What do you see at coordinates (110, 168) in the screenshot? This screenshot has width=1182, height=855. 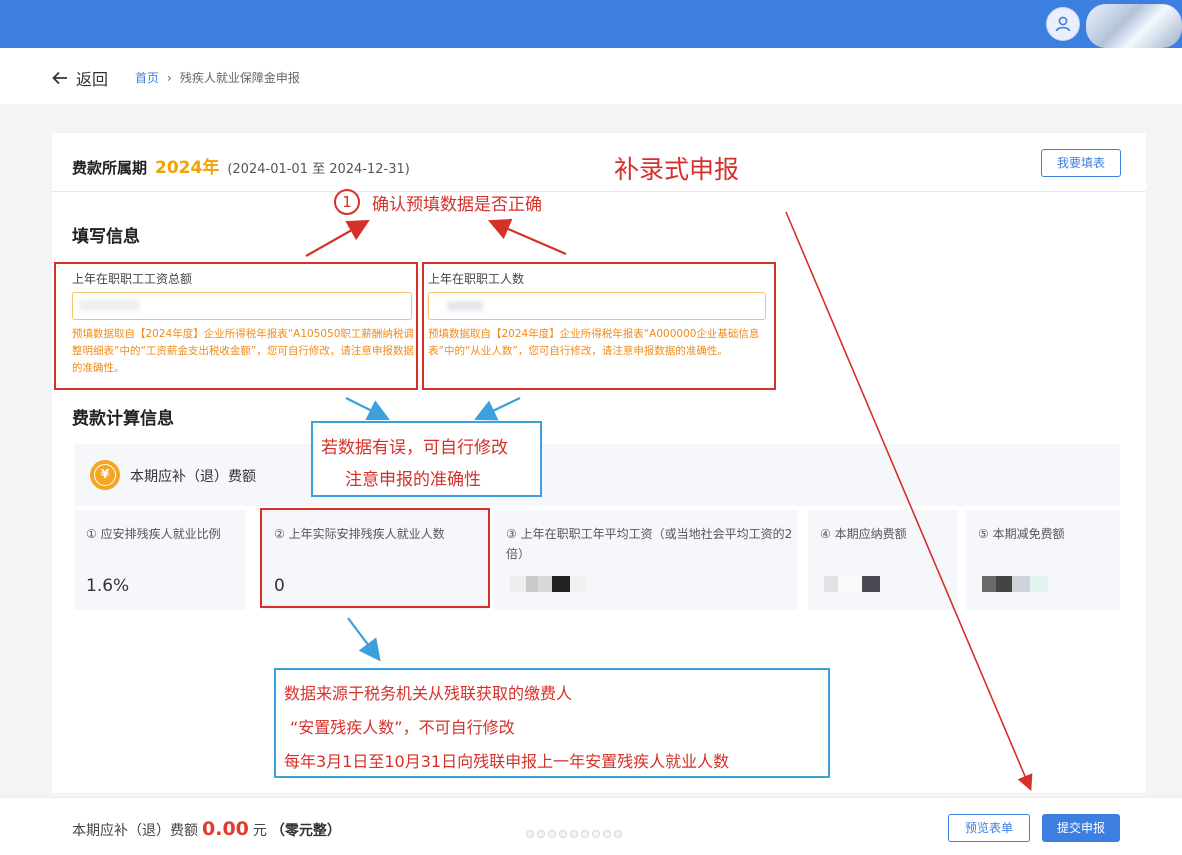 I see `period-label: 费款所属期` at bounding box center [110, 168].